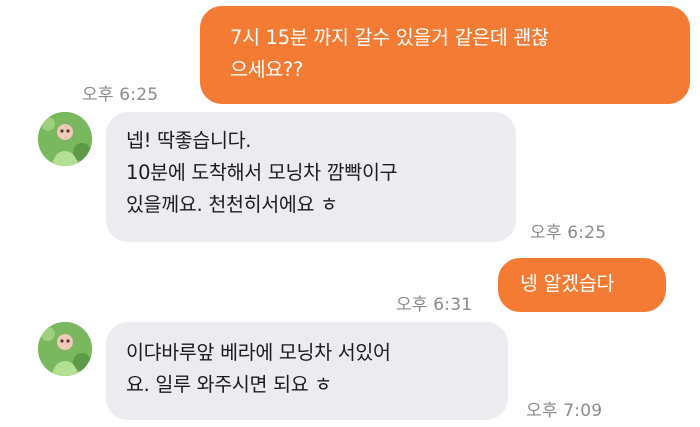 This screenshot has height=427, width=700. What do you see at coordinates (582, 285) in the screenshot?
I see `outgoing-message-bubble: 넹 알겠습다` at bounding box center [582, 285].